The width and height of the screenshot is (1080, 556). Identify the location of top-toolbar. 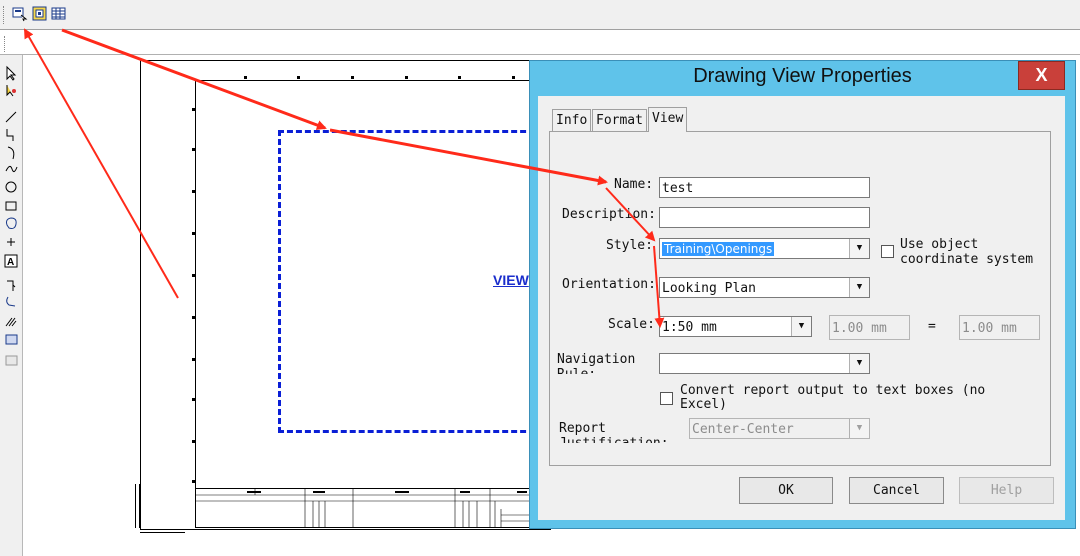
(540, 14).